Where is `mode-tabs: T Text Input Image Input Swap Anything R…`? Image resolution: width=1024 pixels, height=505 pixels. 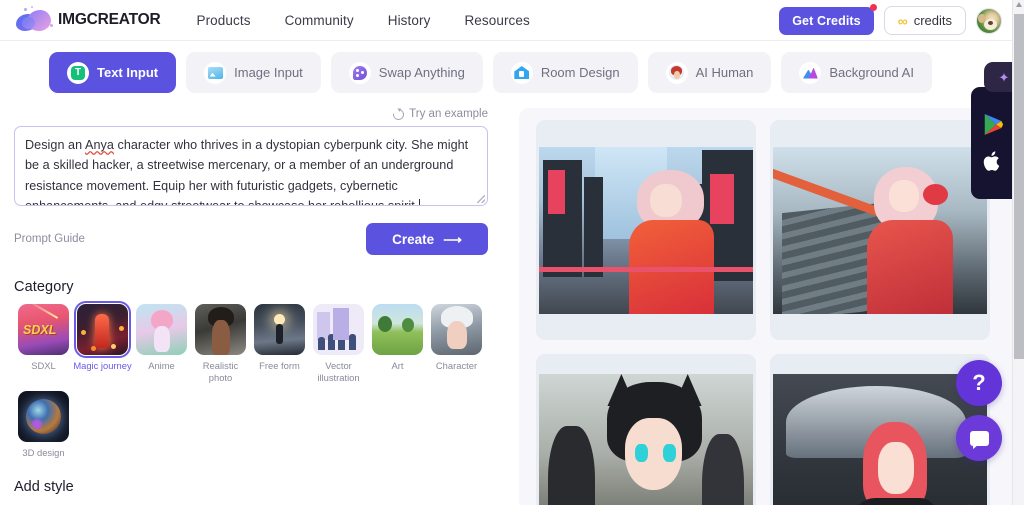
mode-tabs: T Text Input Image Input Swap Anything R… is located at coordinates (490, 72).